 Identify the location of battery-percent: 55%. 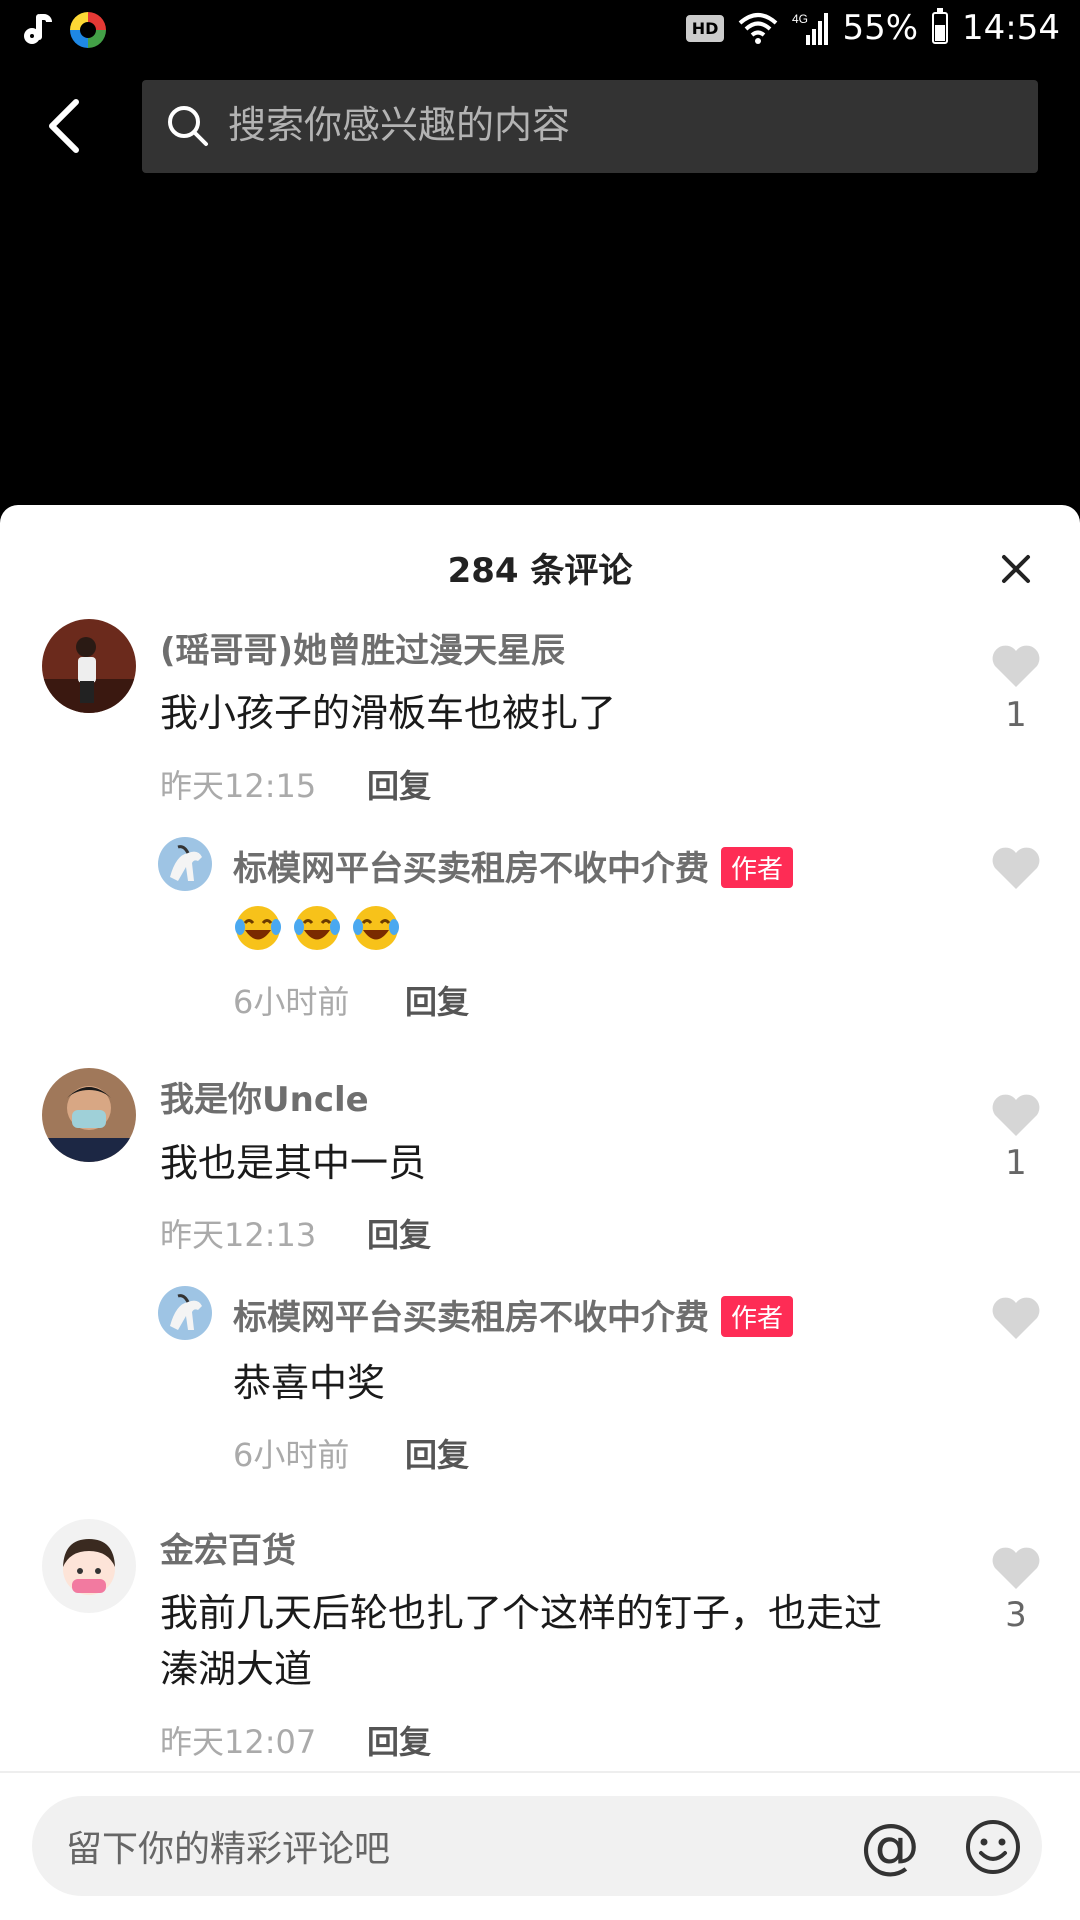
(880, 28).